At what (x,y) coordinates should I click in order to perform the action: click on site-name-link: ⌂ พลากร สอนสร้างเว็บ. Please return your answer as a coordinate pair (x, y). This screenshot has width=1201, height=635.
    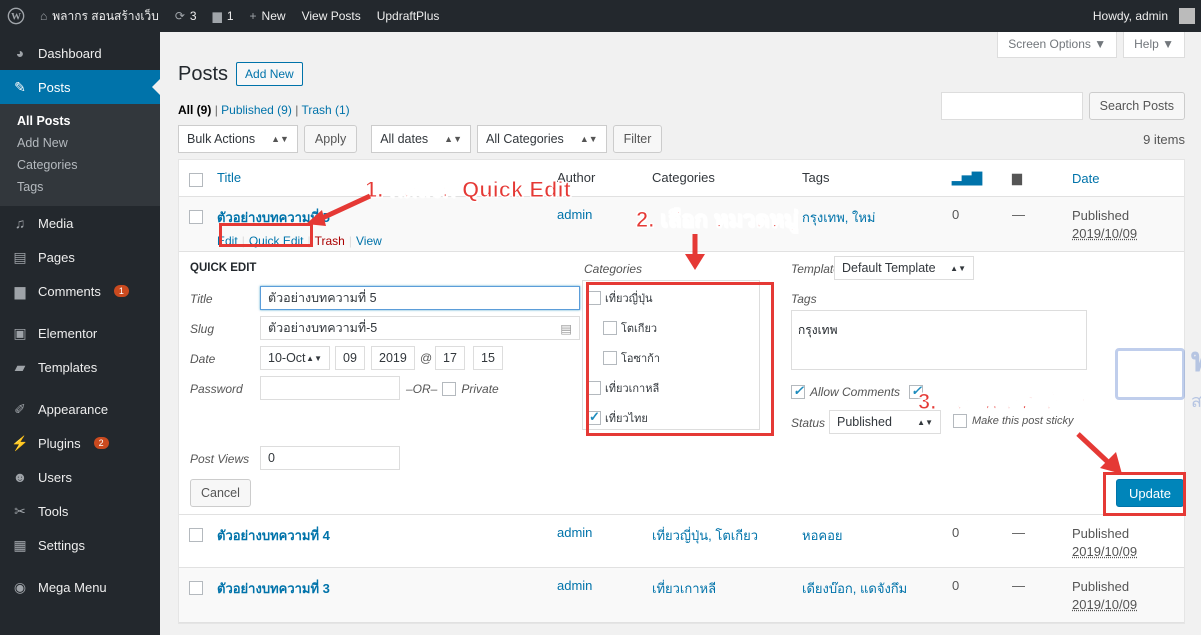
    Looking at the image, I should click on (99, 16).